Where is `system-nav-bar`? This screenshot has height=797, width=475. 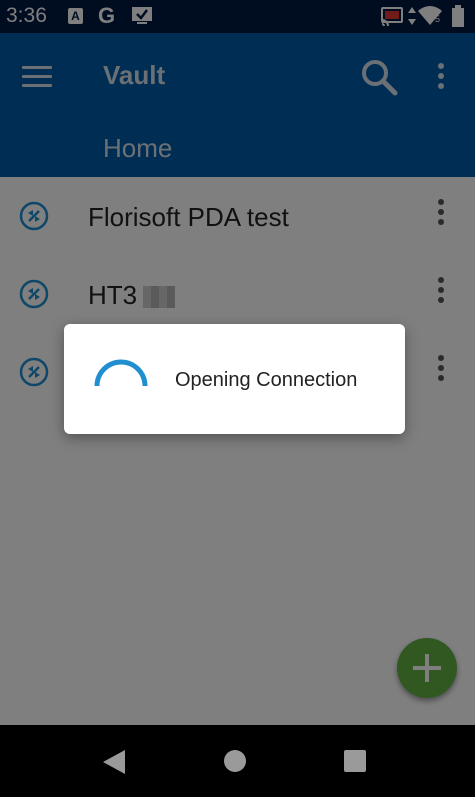
system-nav-bar is located at coordinates (237, 761).